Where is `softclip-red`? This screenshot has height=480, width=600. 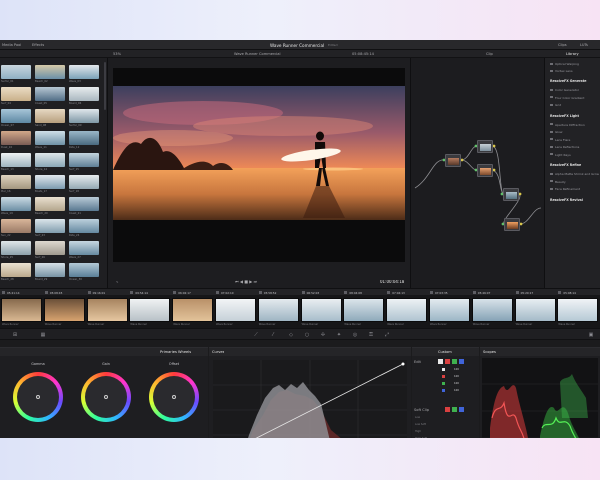
softclip-red is located at coordinates (447, 409).